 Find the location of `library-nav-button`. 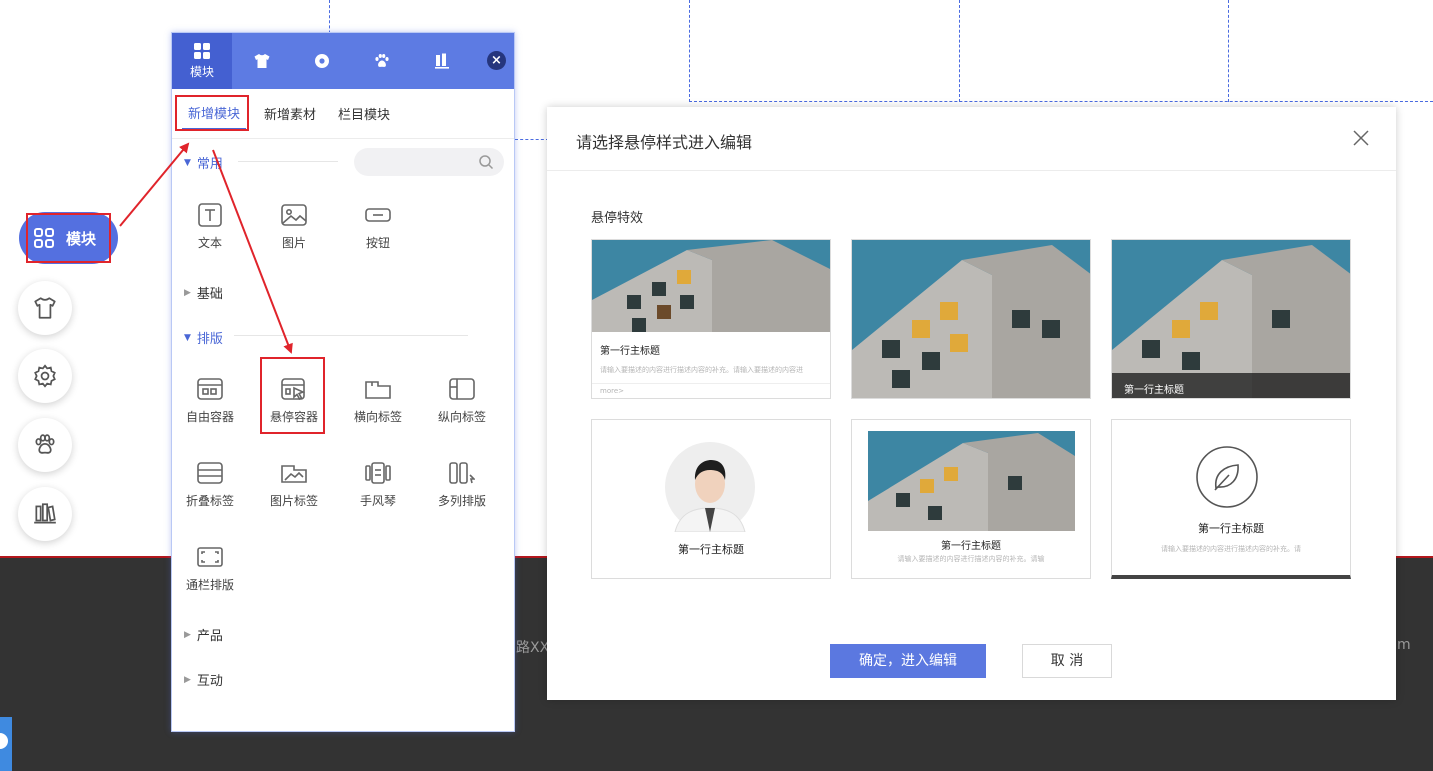

library-nav-button is located at coordinates (45, 514).